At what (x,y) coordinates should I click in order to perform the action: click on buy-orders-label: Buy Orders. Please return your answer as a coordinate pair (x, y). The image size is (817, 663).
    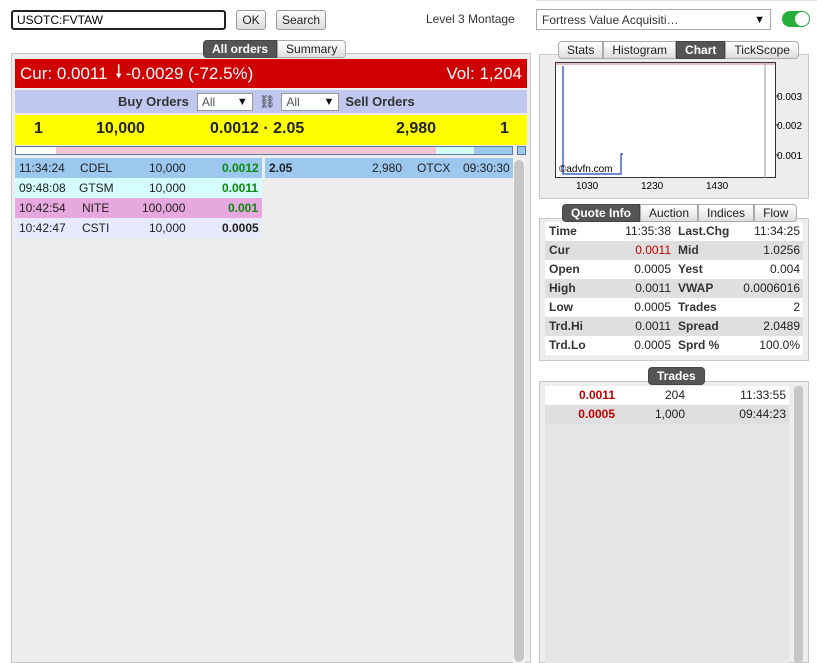
    Looking at the image, I should click on (153, 101).